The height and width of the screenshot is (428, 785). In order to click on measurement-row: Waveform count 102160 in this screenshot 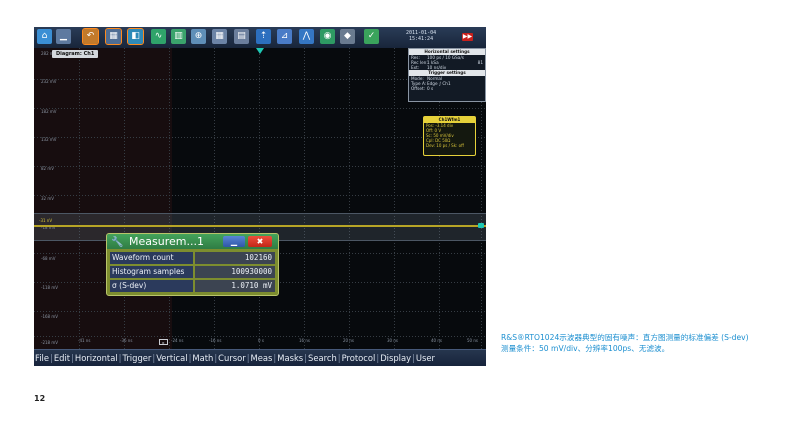, I will do `click(192, 258)`.